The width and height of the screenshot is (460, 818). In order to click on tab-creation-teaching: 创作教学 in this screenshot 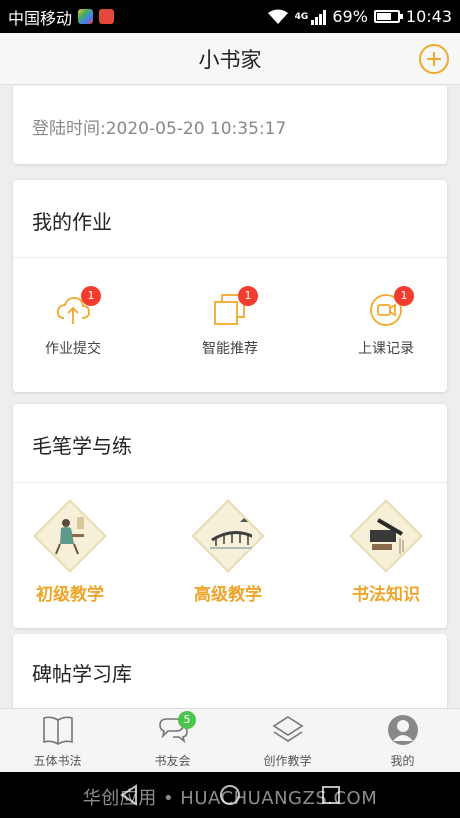, I will do `click(287, 740)`.